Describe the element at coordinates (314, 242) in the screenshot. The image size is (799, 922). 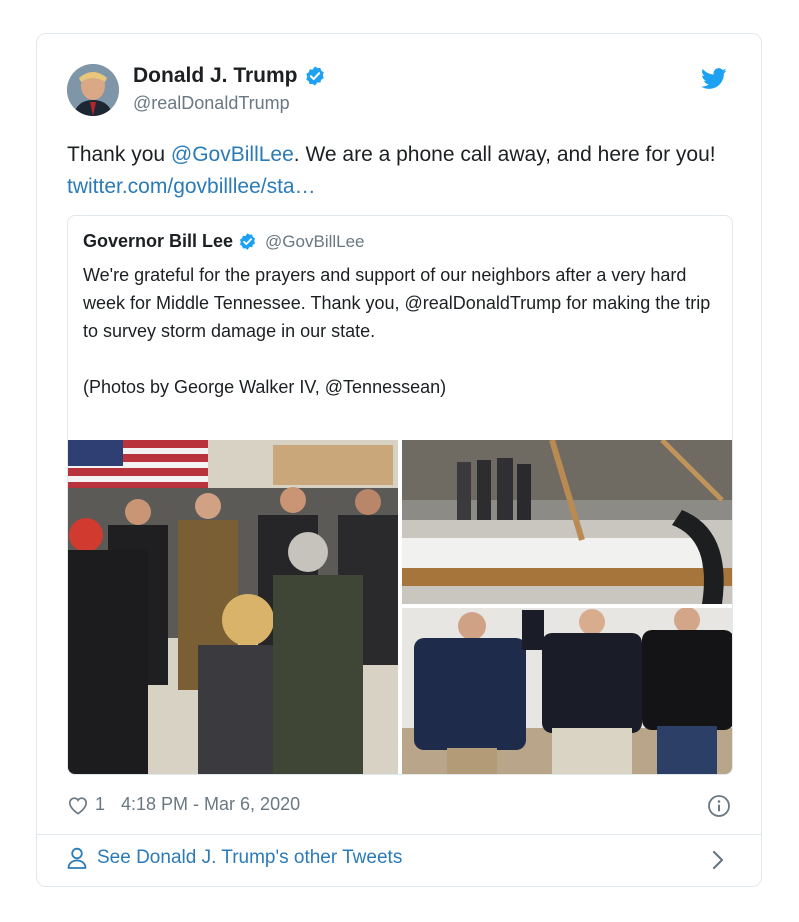
I see `quoted-author-handle: @GovBillLee` at that location.